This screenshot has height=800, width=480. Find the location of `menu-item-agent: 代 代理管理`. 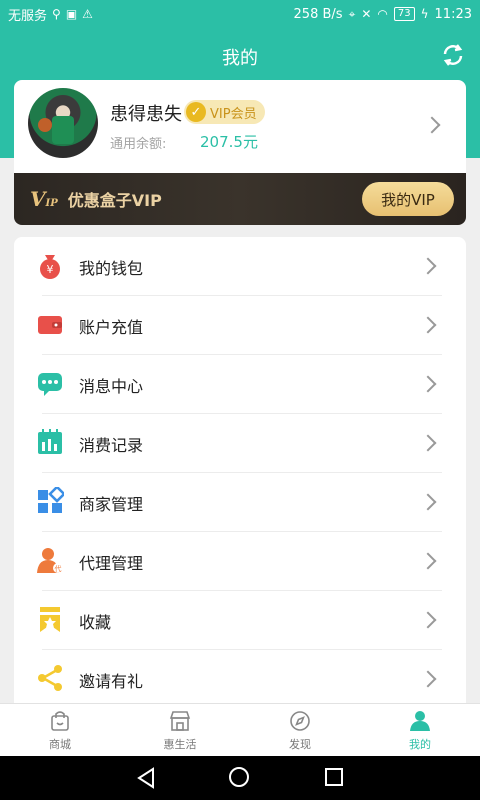

menu-item-agent: 代 代理管理 is located at coordinates (240, 561).